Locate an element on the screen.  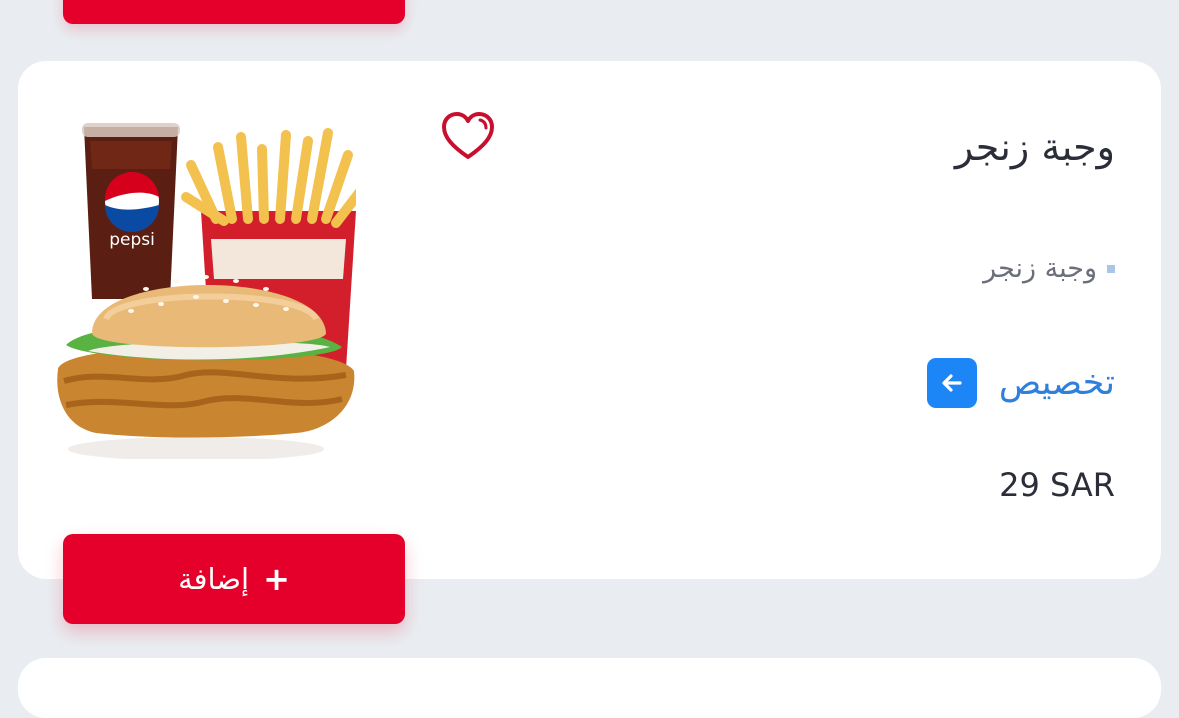
arrow-left-icon is located at coordinates (951, 383).